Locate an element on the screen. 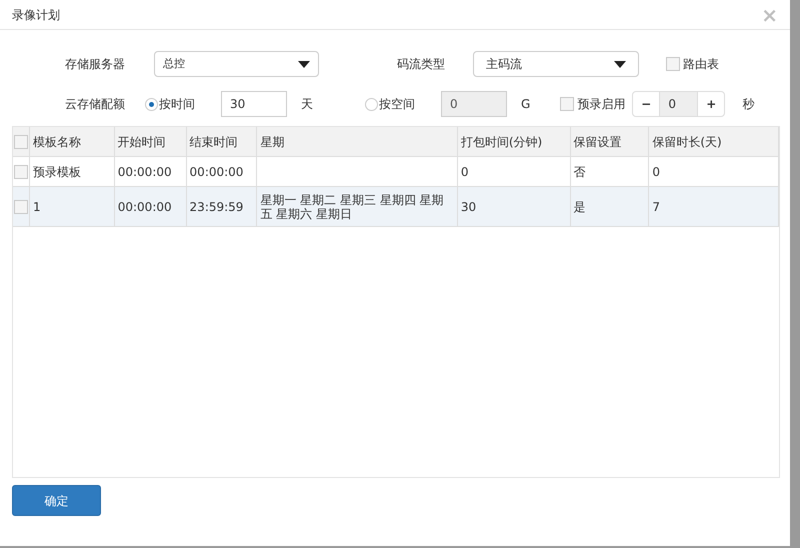  table-cell: 否 is located at coordinates (580, 171).